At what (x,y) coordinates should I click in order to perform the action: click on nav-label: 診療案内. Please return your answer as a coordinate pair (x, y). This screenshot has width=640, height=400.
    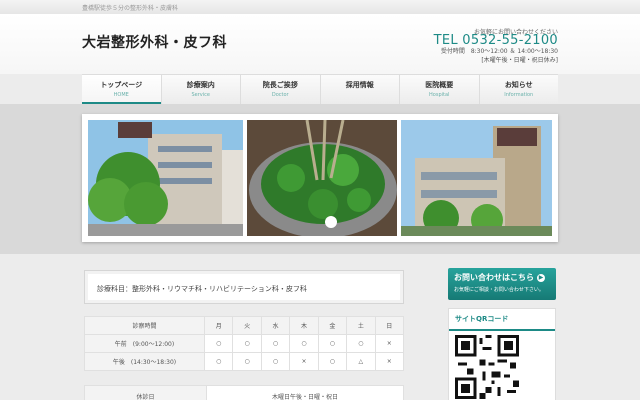
    Looking at the image, I should click on (200, 85).